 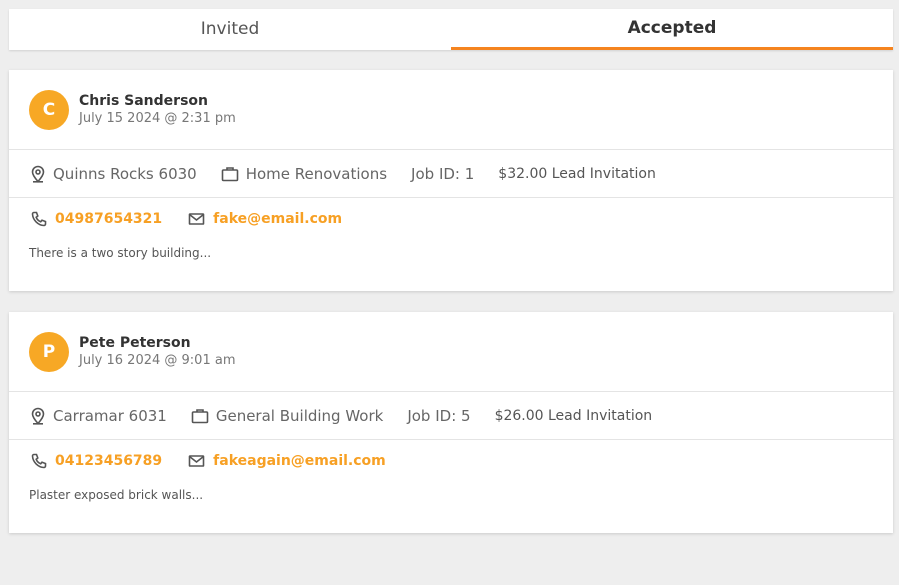 What do you see at coordinates (451, 352) in the screenshot?
I see `lead-card-header: P Pete Peterson July 16 2024 @ 9:01 am` at bounding box center [451, 352].